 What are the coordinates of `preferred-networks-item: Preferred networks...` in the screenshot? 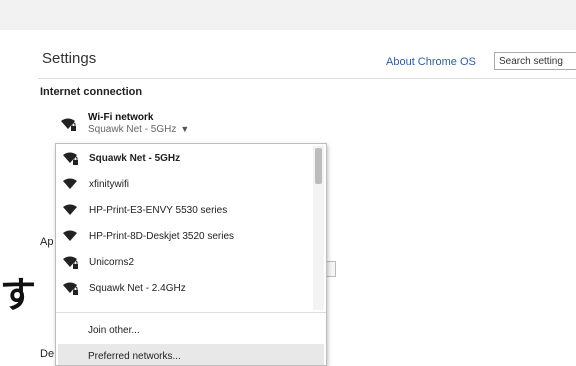 It's located at (191, 354).